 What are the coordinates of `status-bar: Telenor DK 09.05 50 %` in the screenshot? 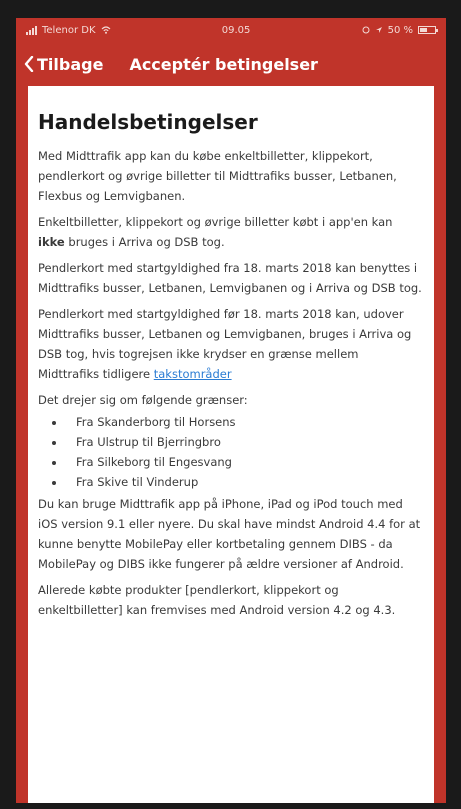 It's located at (231, 30).